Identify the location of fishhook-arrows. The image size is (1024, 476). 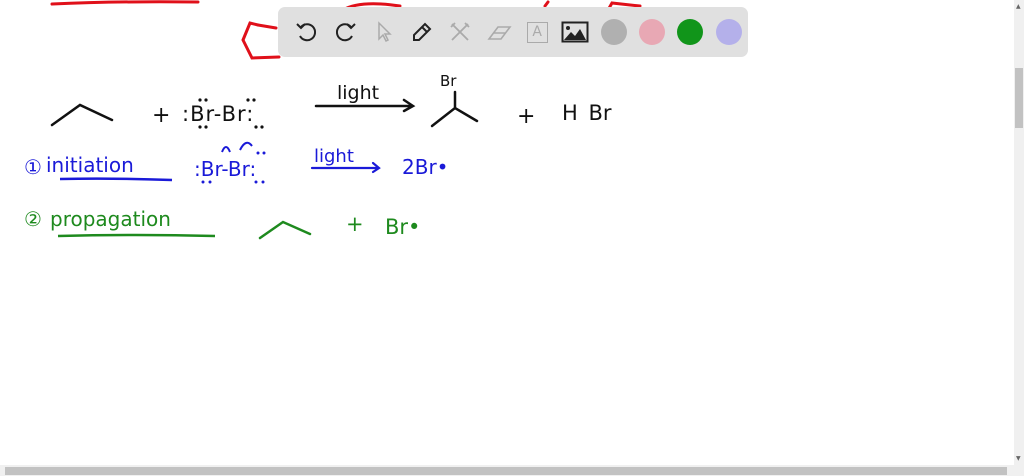
(237, 147).